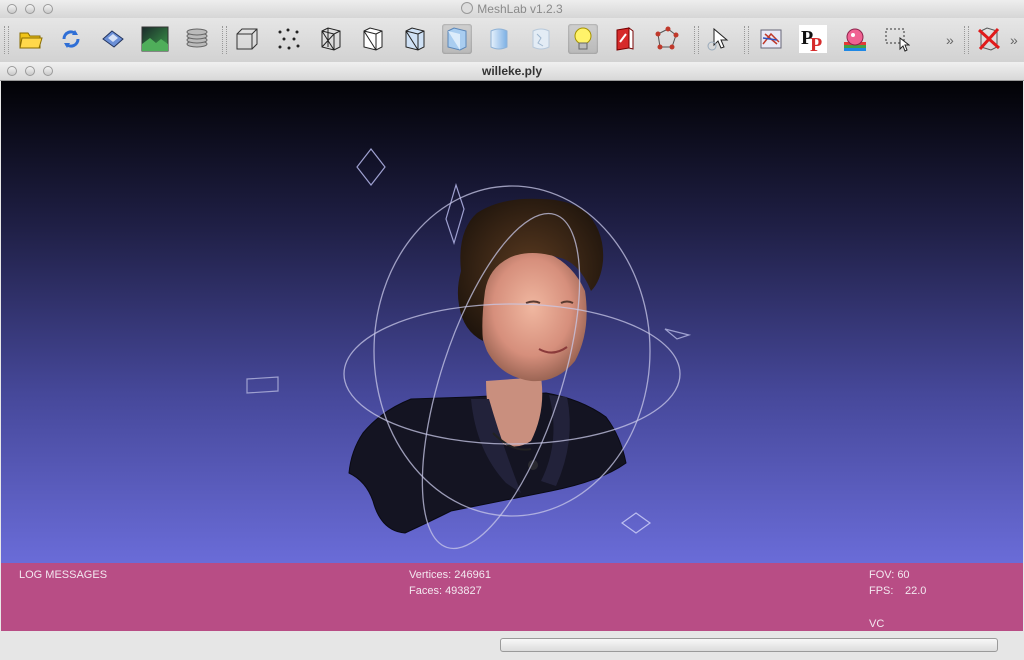 The image size is (1024, 660). I want to click on paint-button: PP, so click(813, 39).